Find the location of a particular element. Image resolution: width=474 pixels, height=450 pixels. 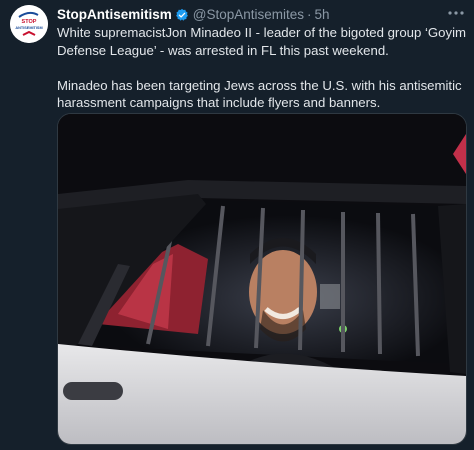

timestamp: 5h is located at coordinates (322, 15).